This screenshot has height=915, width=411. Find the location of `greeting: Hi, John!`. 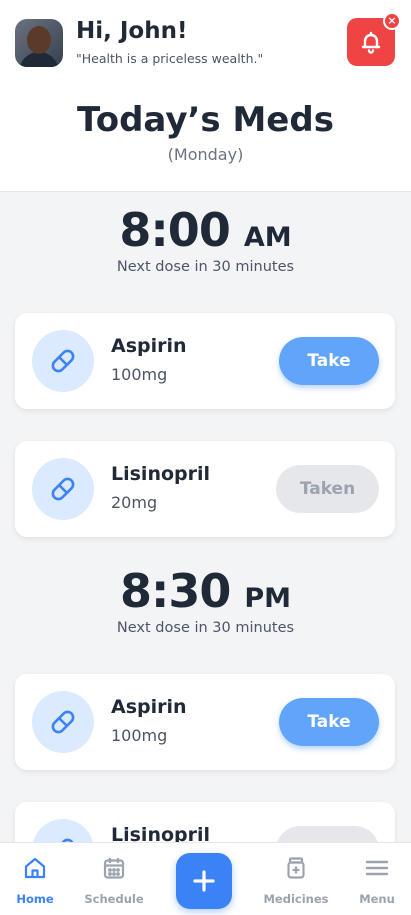

greeting: Hi, John! is located at coordinates (132, 31).